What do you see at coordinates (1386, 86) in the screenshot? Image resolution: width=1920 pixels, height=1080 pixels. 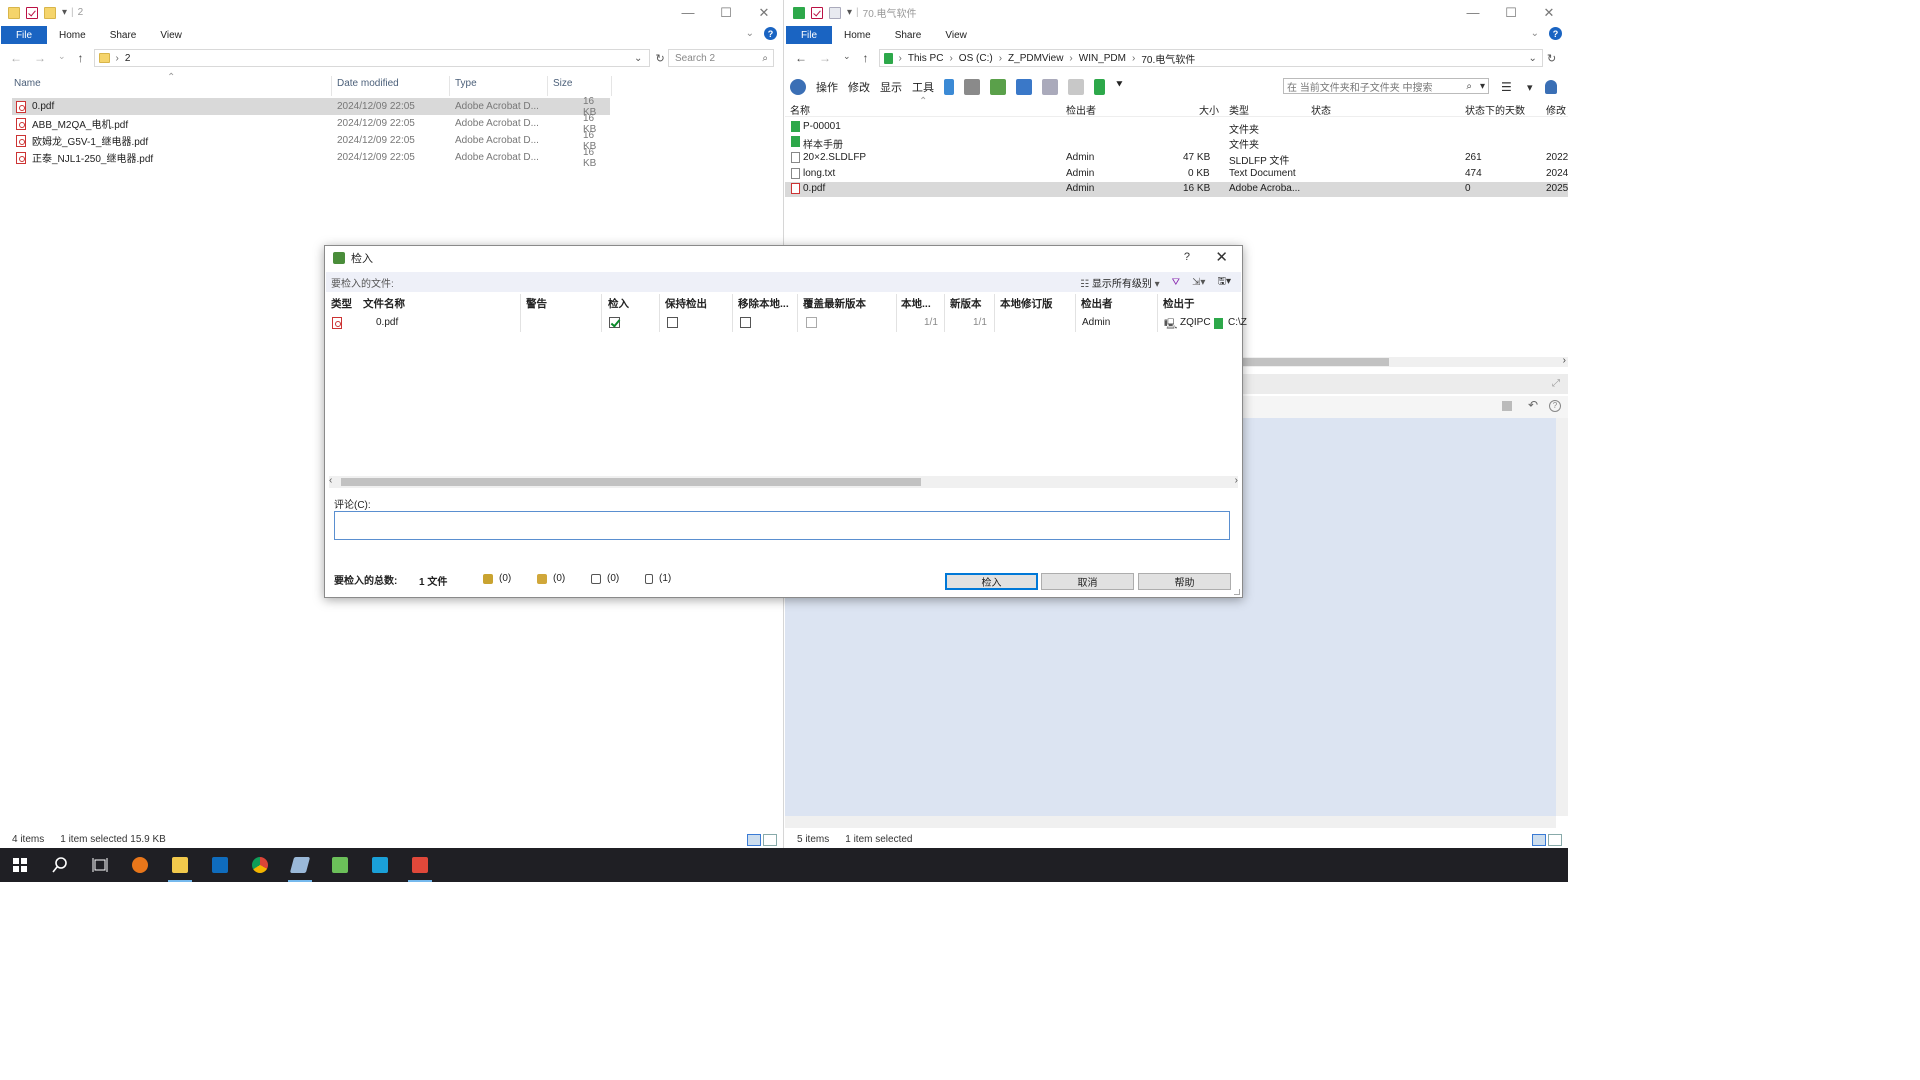 I see `pdm-search-input: 在 当前文件夹和子文件夹 中搜索 ⌕ ▾` at bounding box center [1386, 86].